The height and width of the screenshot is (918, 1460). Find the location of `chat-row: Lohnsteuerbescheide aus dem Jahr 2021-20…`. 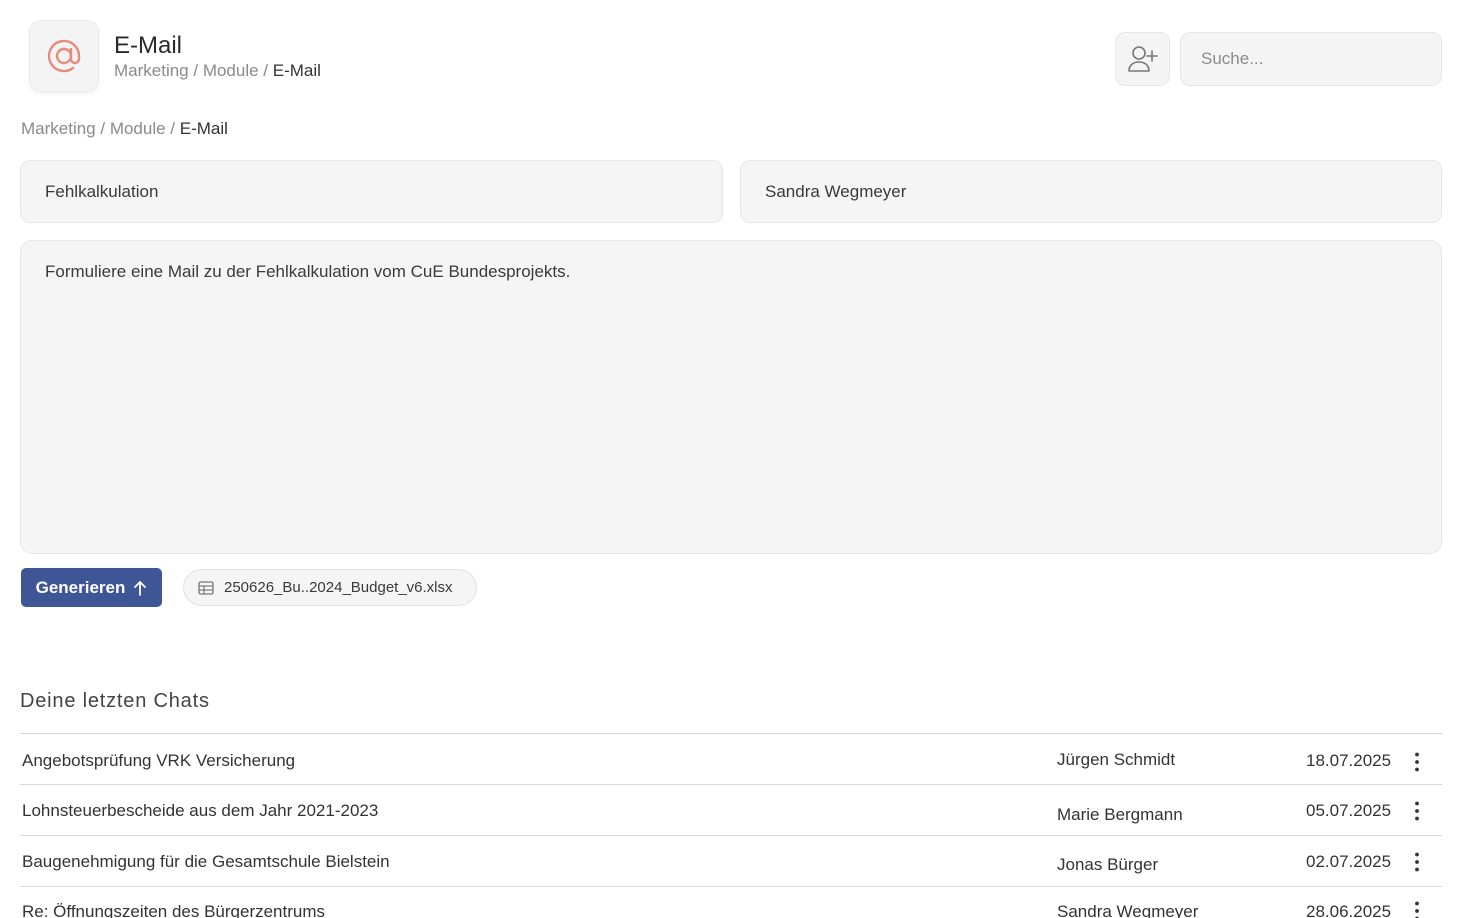

chat-row: Lohnsteuerbescheide aus dem Jahr 2021-20… is located at coordinates (731, 809).